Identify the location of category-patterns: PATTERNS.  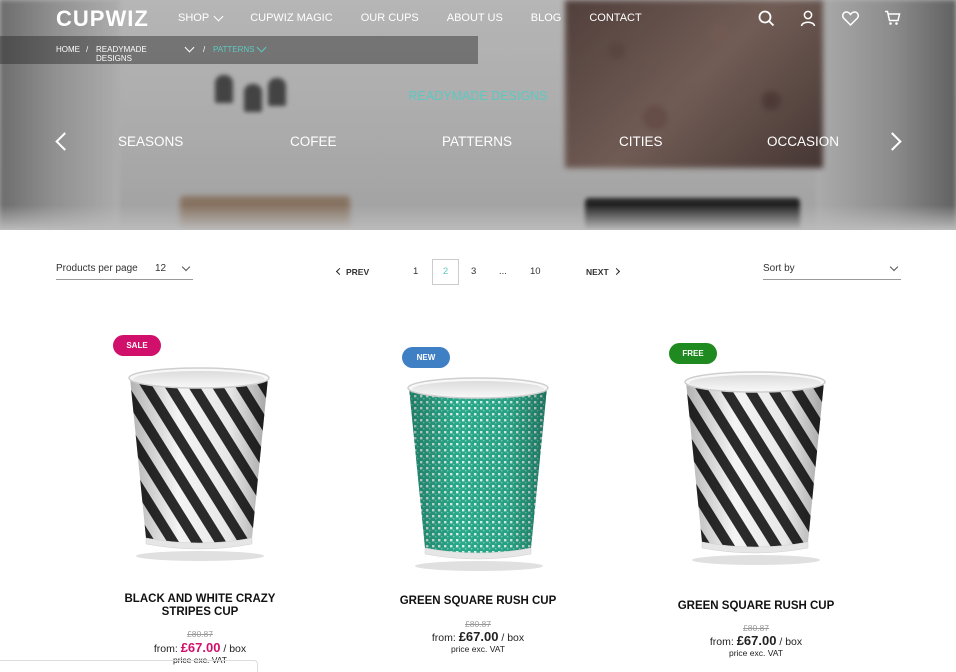
(477, 141).